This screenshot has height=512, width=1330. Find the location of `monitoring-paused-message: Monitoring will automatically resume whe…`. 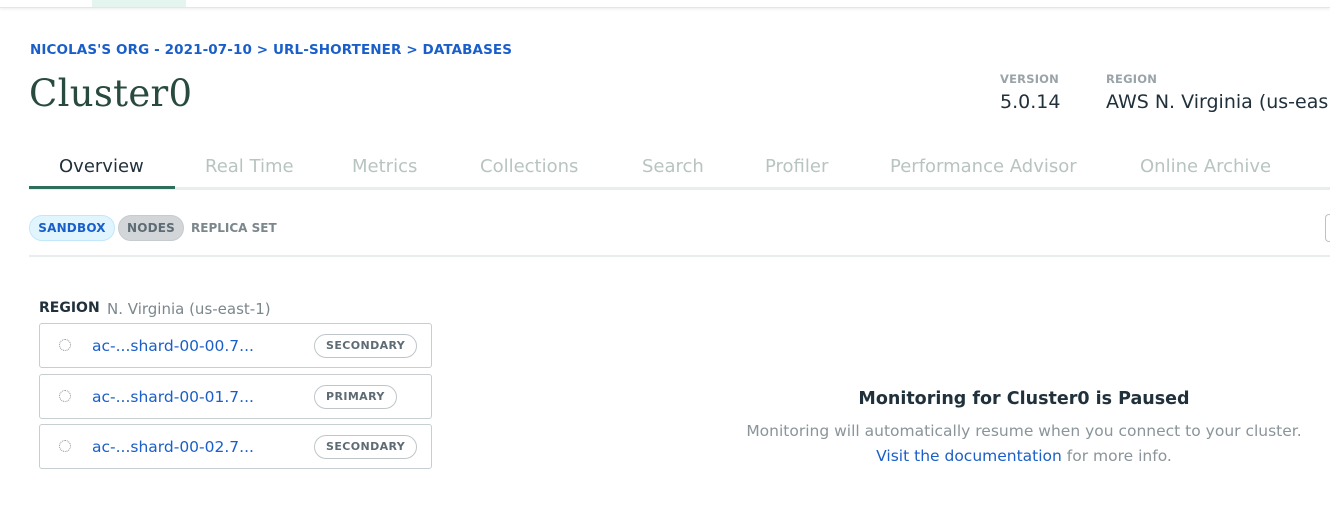

monitoring-paused-message: Monitoring will automatically resume whe… is located at coordinates (1024, 431).